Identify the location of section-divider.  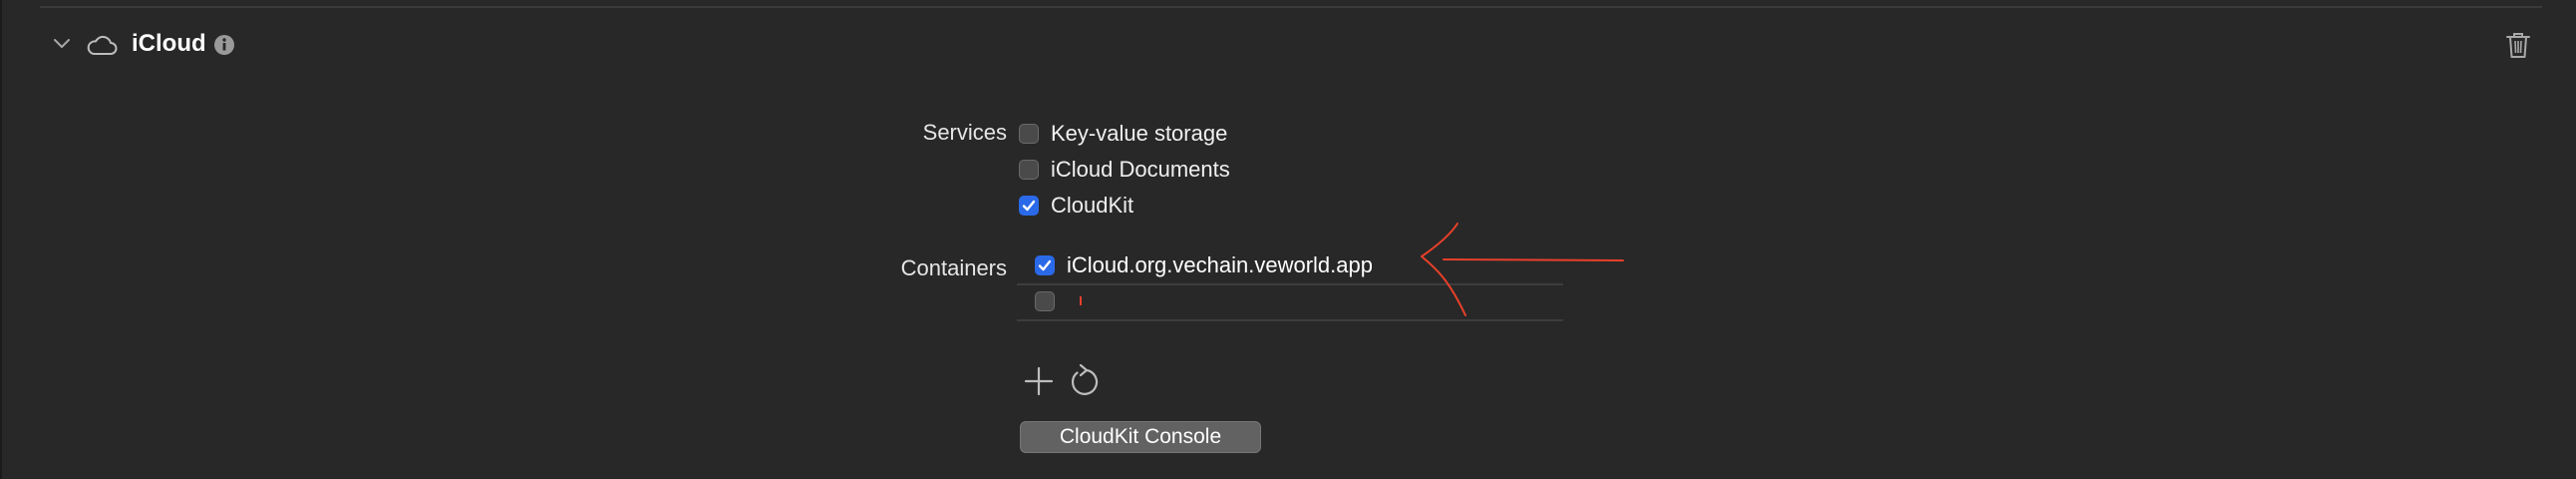
(1291, 7).